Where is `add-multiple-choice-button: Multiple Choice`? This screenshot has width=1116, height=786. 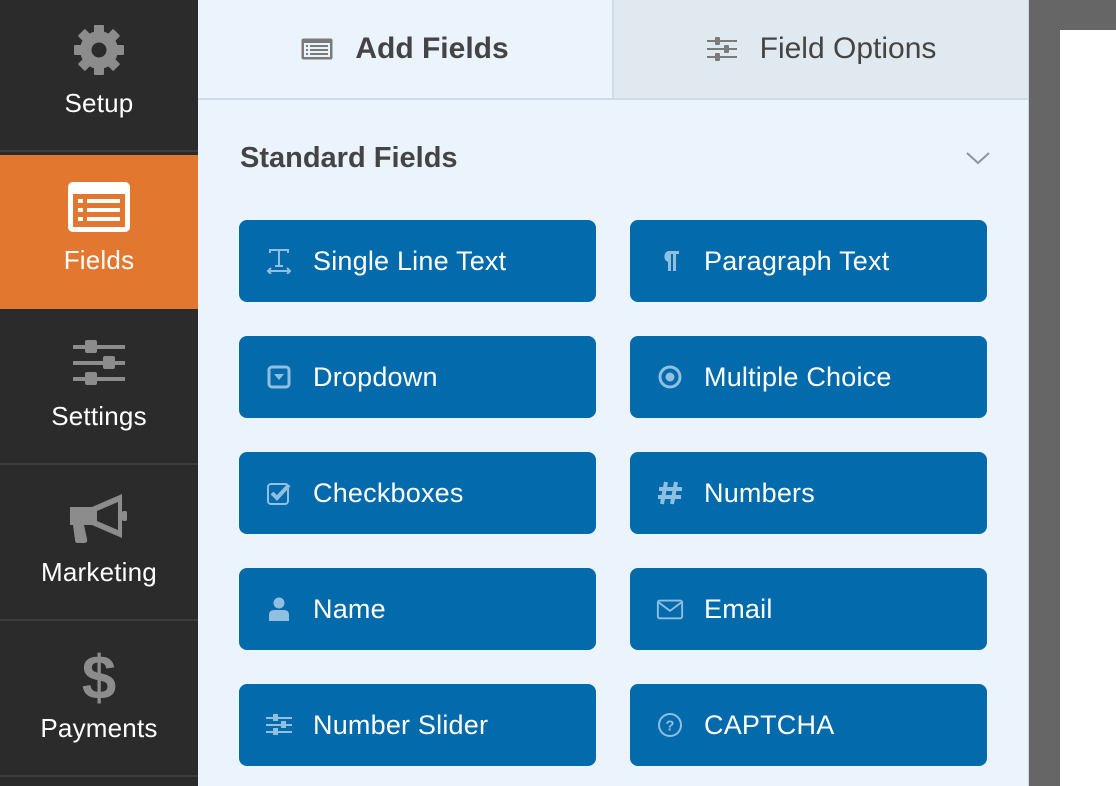 add-multiple-choice-button: Multiple Choice is located at coordinates (808, 377).